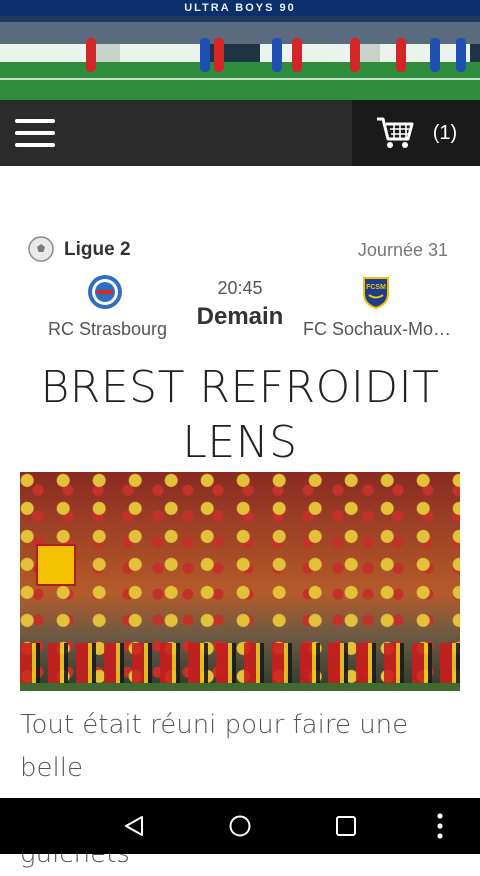 This screenshot has height=876, width=480. Describe the element at coordinates (134, 826) in the screenshot. I see `back-icon` at that location.